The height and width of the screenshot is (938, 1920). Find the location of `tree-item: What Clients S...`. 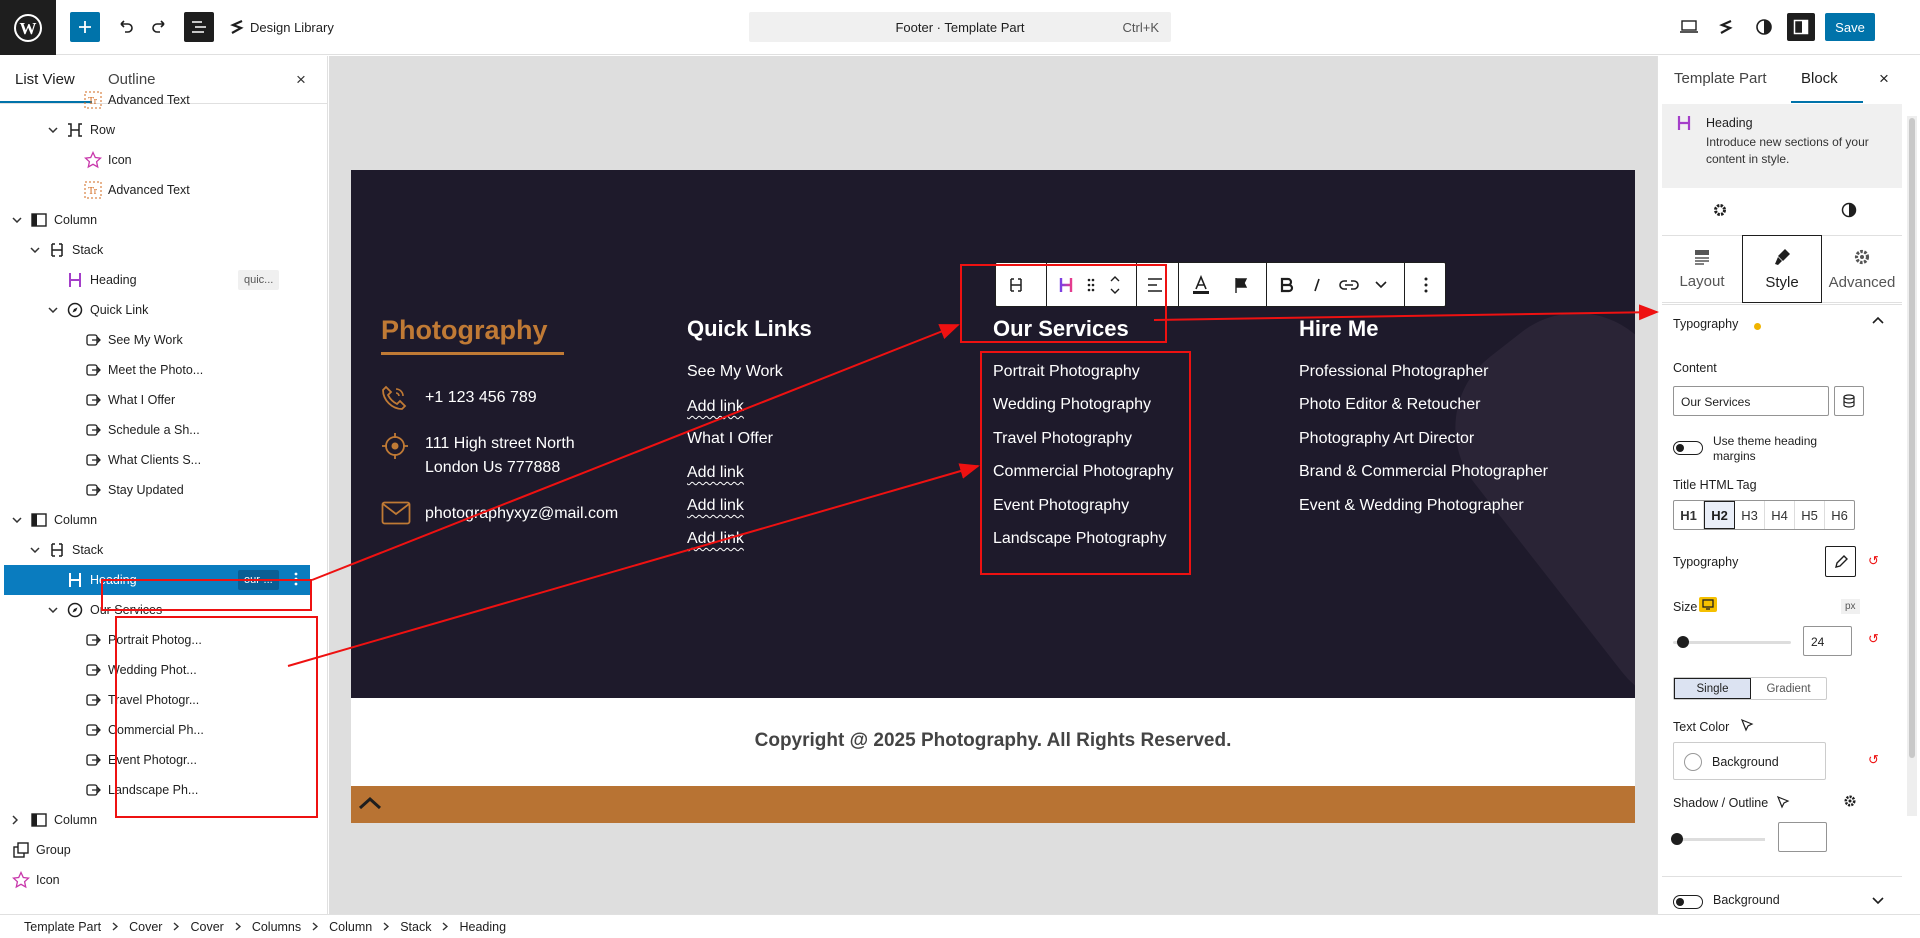

tree-item: What Clients S... is located at coordinates (160, 460).